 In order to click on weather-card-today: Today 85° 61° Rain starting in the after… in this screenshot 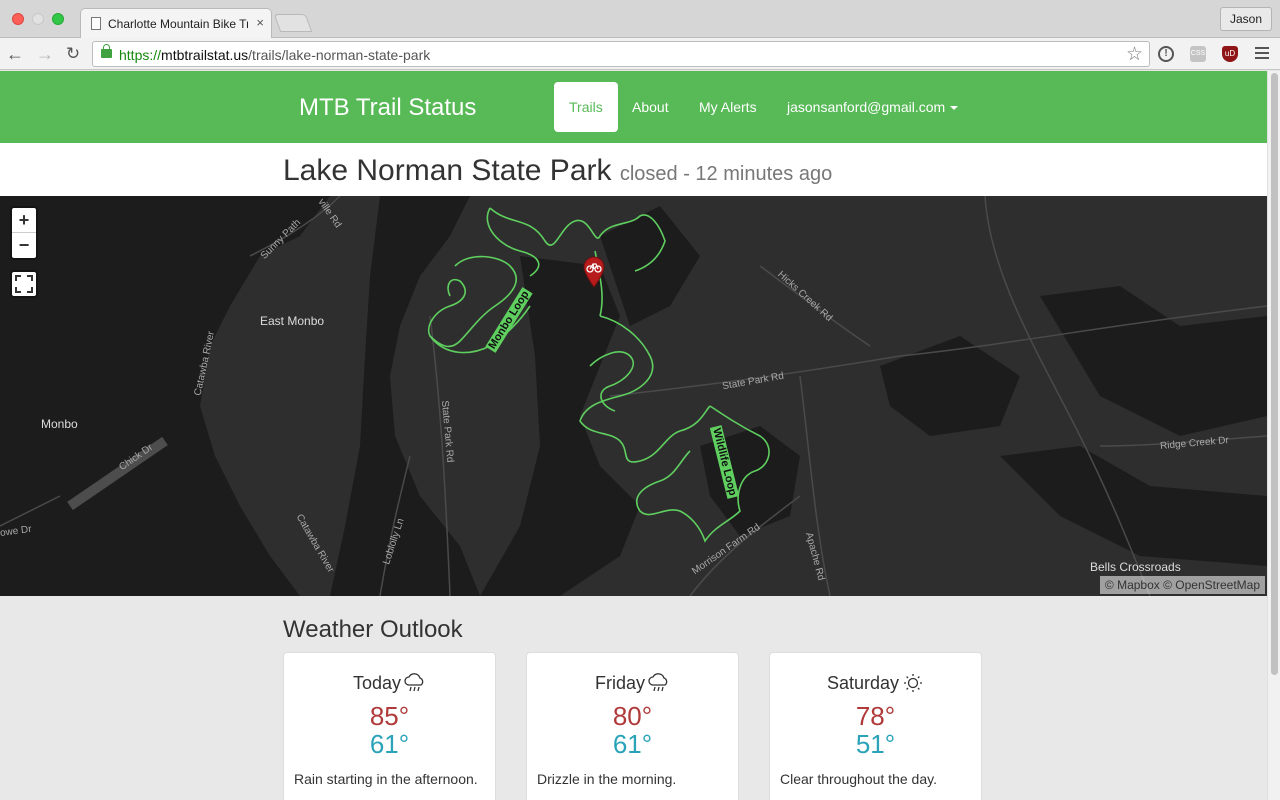, I will do `click(389, 726)`.